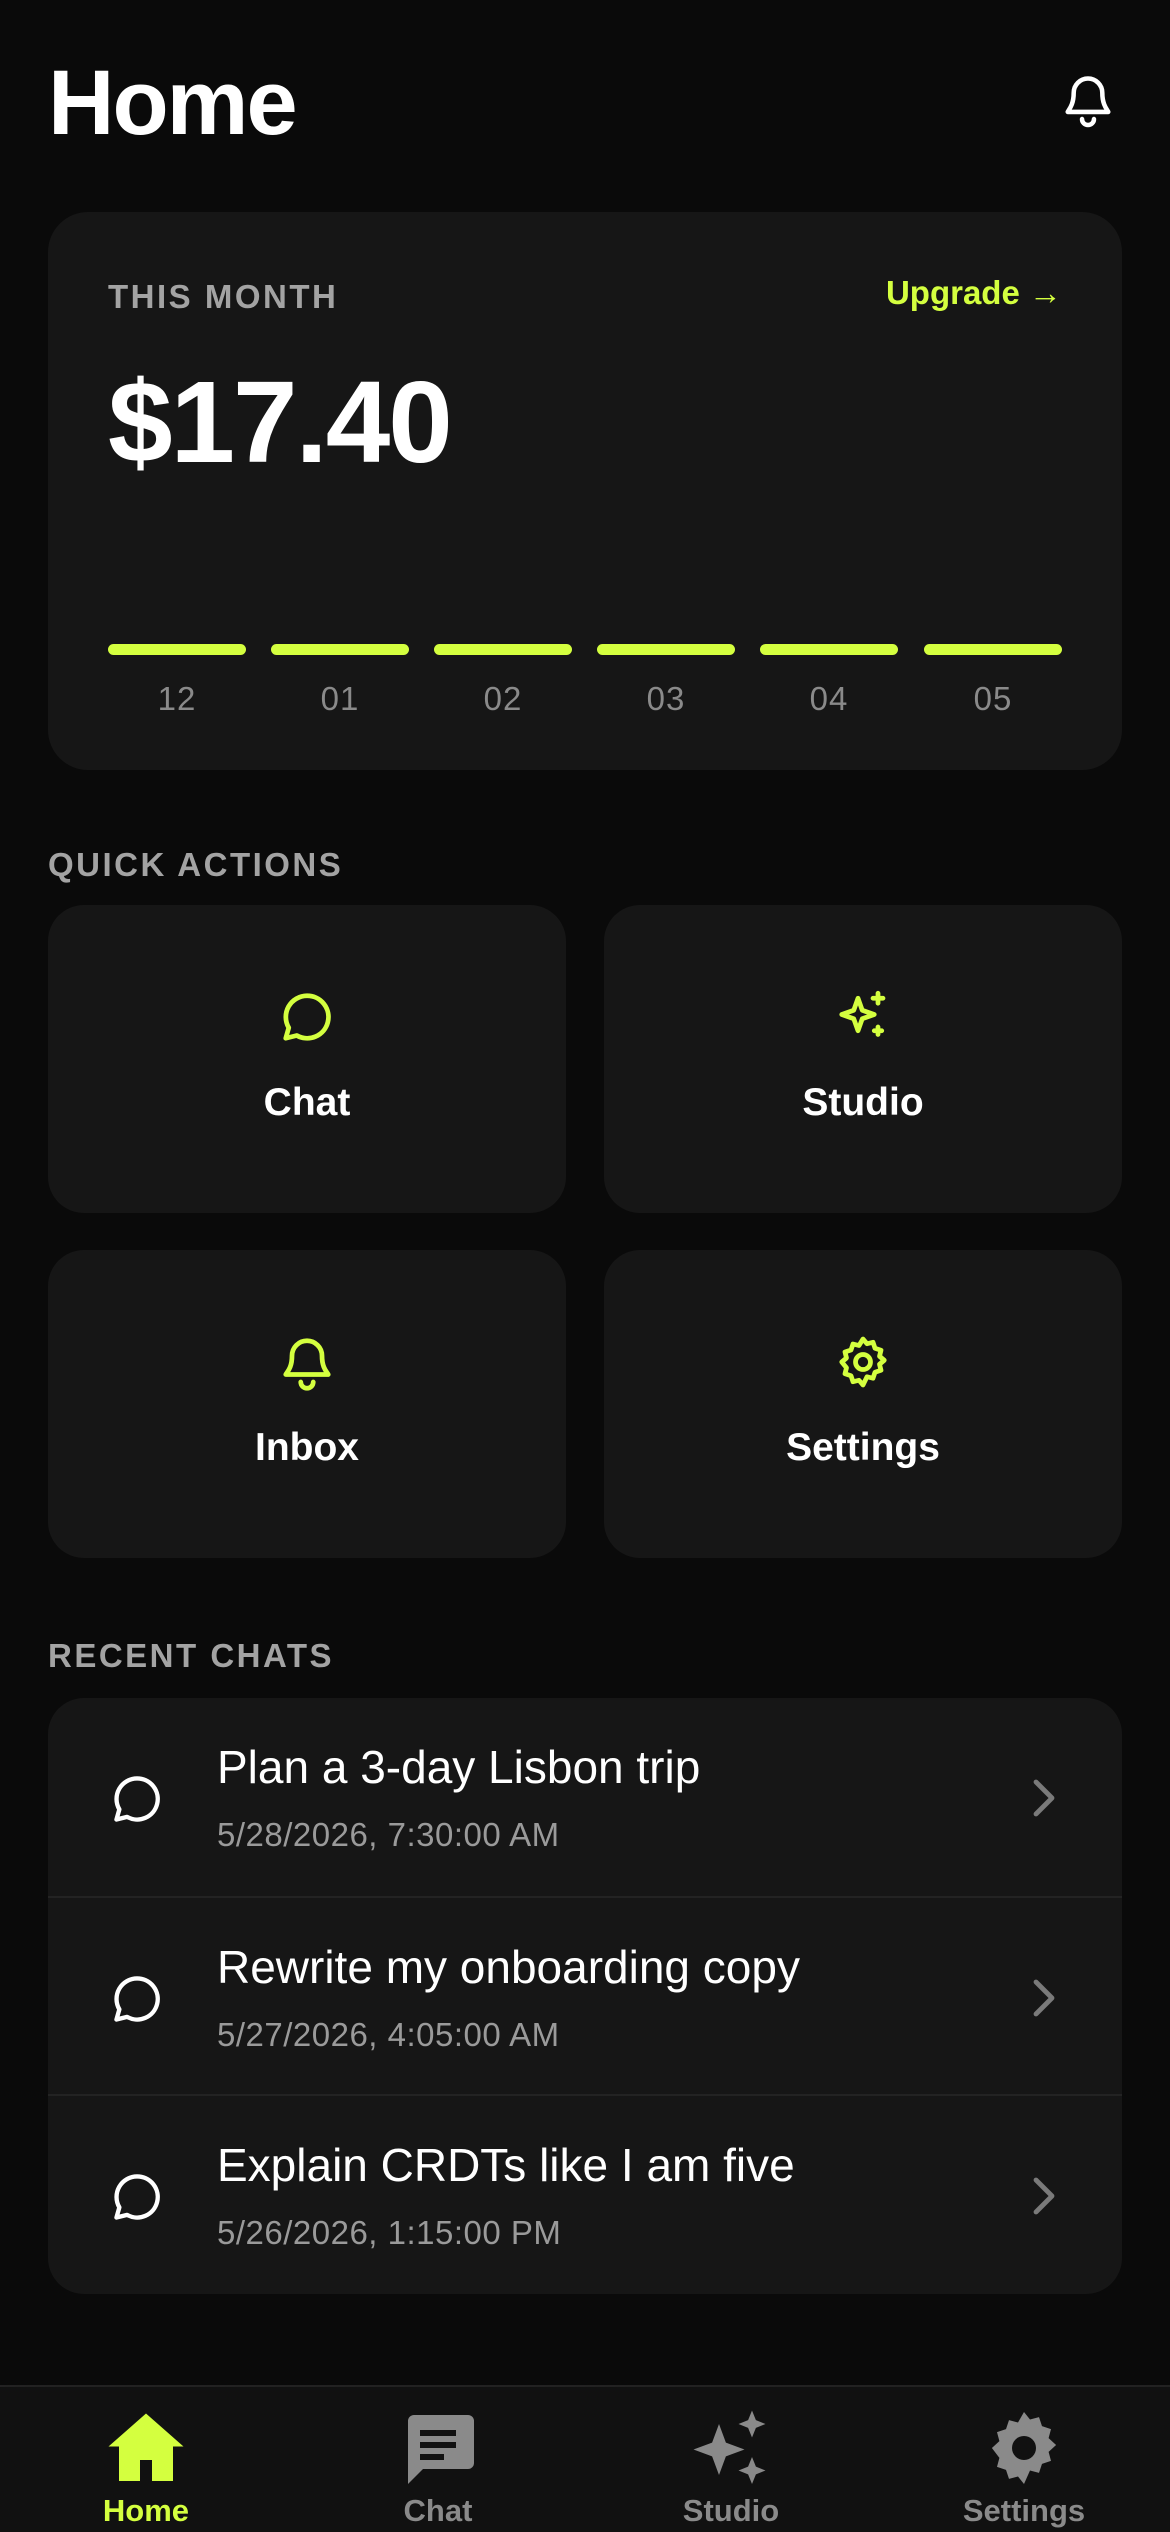  What do you see at coordinates (585, 684) in the screenshot?
I see `usage-bars: 12 01 02 03 04 05` at bounding box center [585, 684].